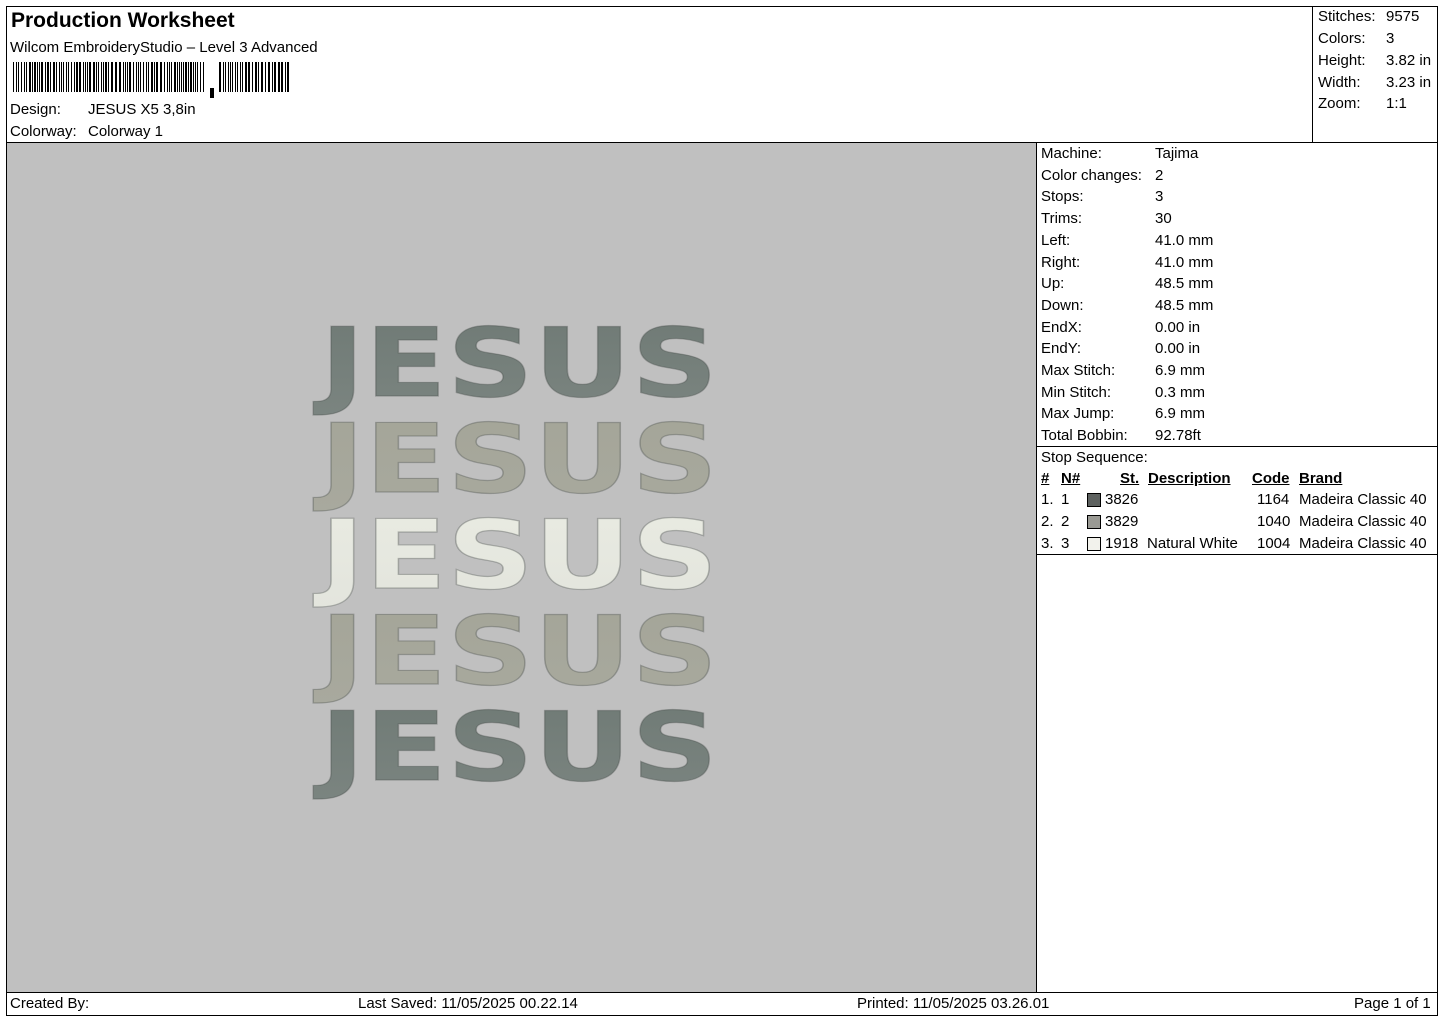  What do you see at coordinates (103, 109) in the screenshot?
I see `design-name-row: Design: JESUS X5 3,8in` at bounding box center [103, 109].